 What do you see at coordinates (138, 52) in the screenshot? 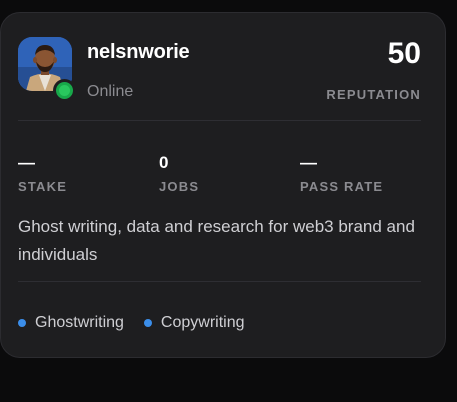
I see `username: nelsnworie` at bounding box center [138, 52].